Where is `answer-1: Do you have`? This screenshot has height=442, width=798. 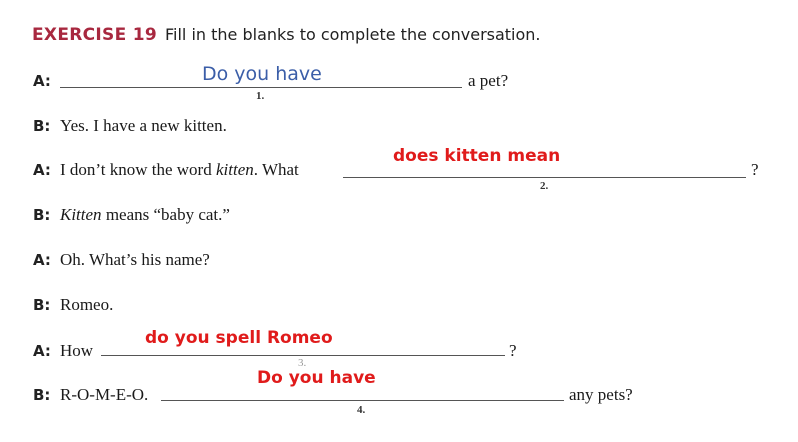
answer-1: Do you have is located at coordinates (262, 74).